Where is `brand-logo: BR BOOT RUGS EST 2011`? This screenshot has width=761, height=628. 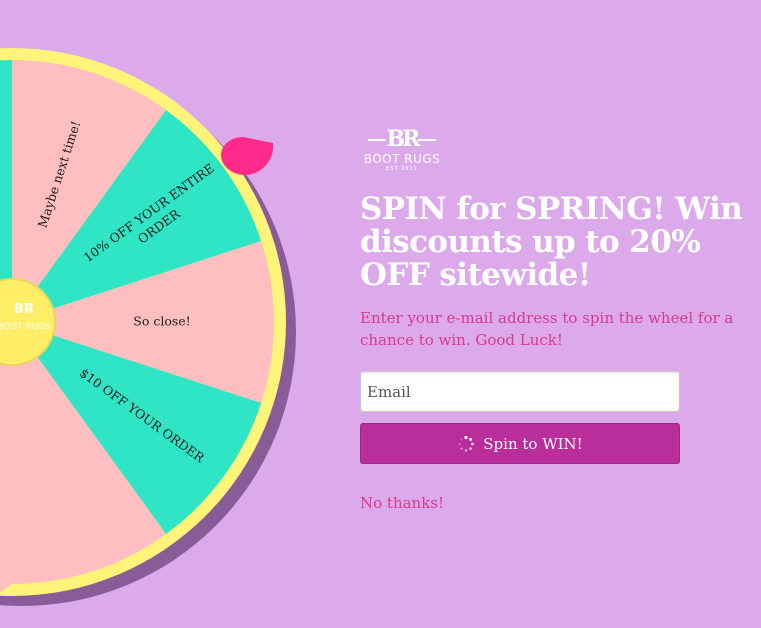
brand-logo: BR BOOT RUGS EST 2011 is located at coordinates (402, 153).